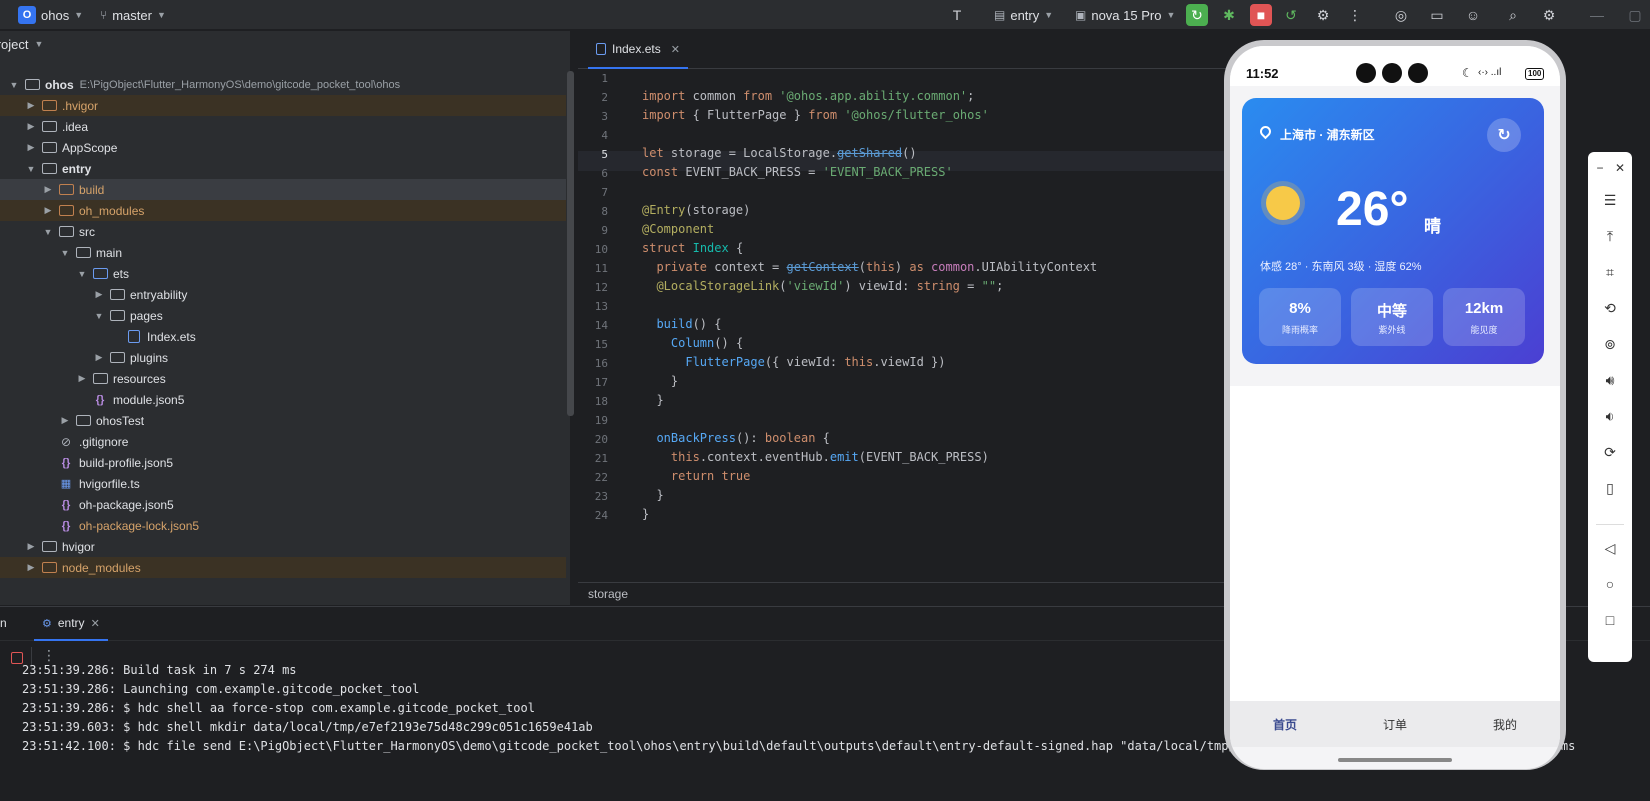  I want to click on tree-item: ▼ src, so click(283, 231).